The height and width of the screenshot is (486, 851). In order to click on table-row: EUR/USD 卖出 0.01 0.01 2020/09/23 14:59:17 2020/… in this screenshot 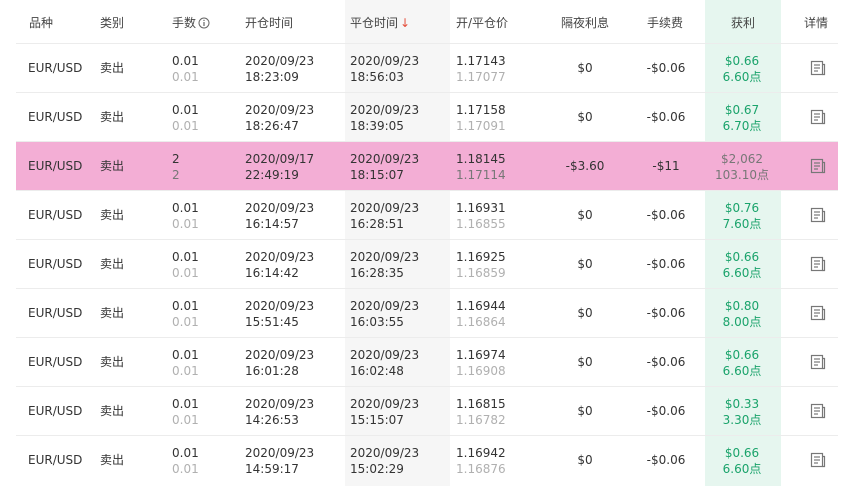, I will do `click(427, 459)`.